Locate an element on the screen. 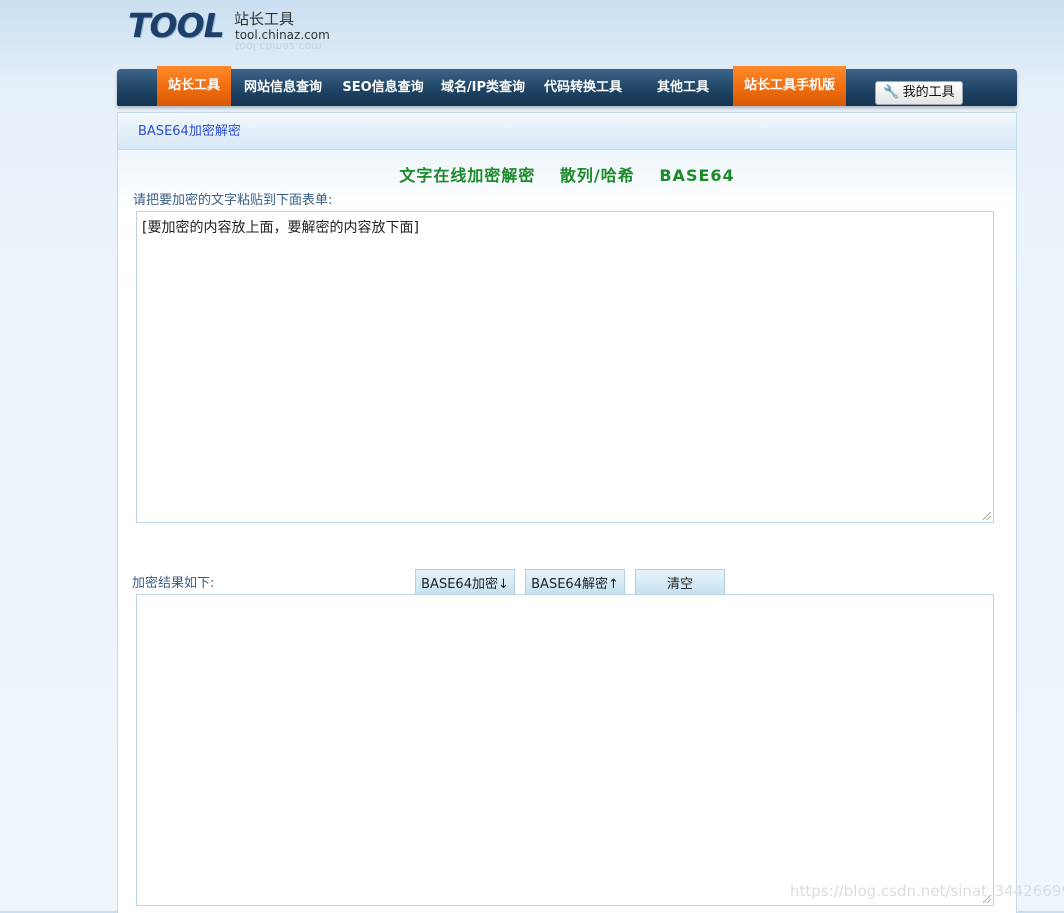  output-label: 加密结果如下: is located at coordinates (173, 583).